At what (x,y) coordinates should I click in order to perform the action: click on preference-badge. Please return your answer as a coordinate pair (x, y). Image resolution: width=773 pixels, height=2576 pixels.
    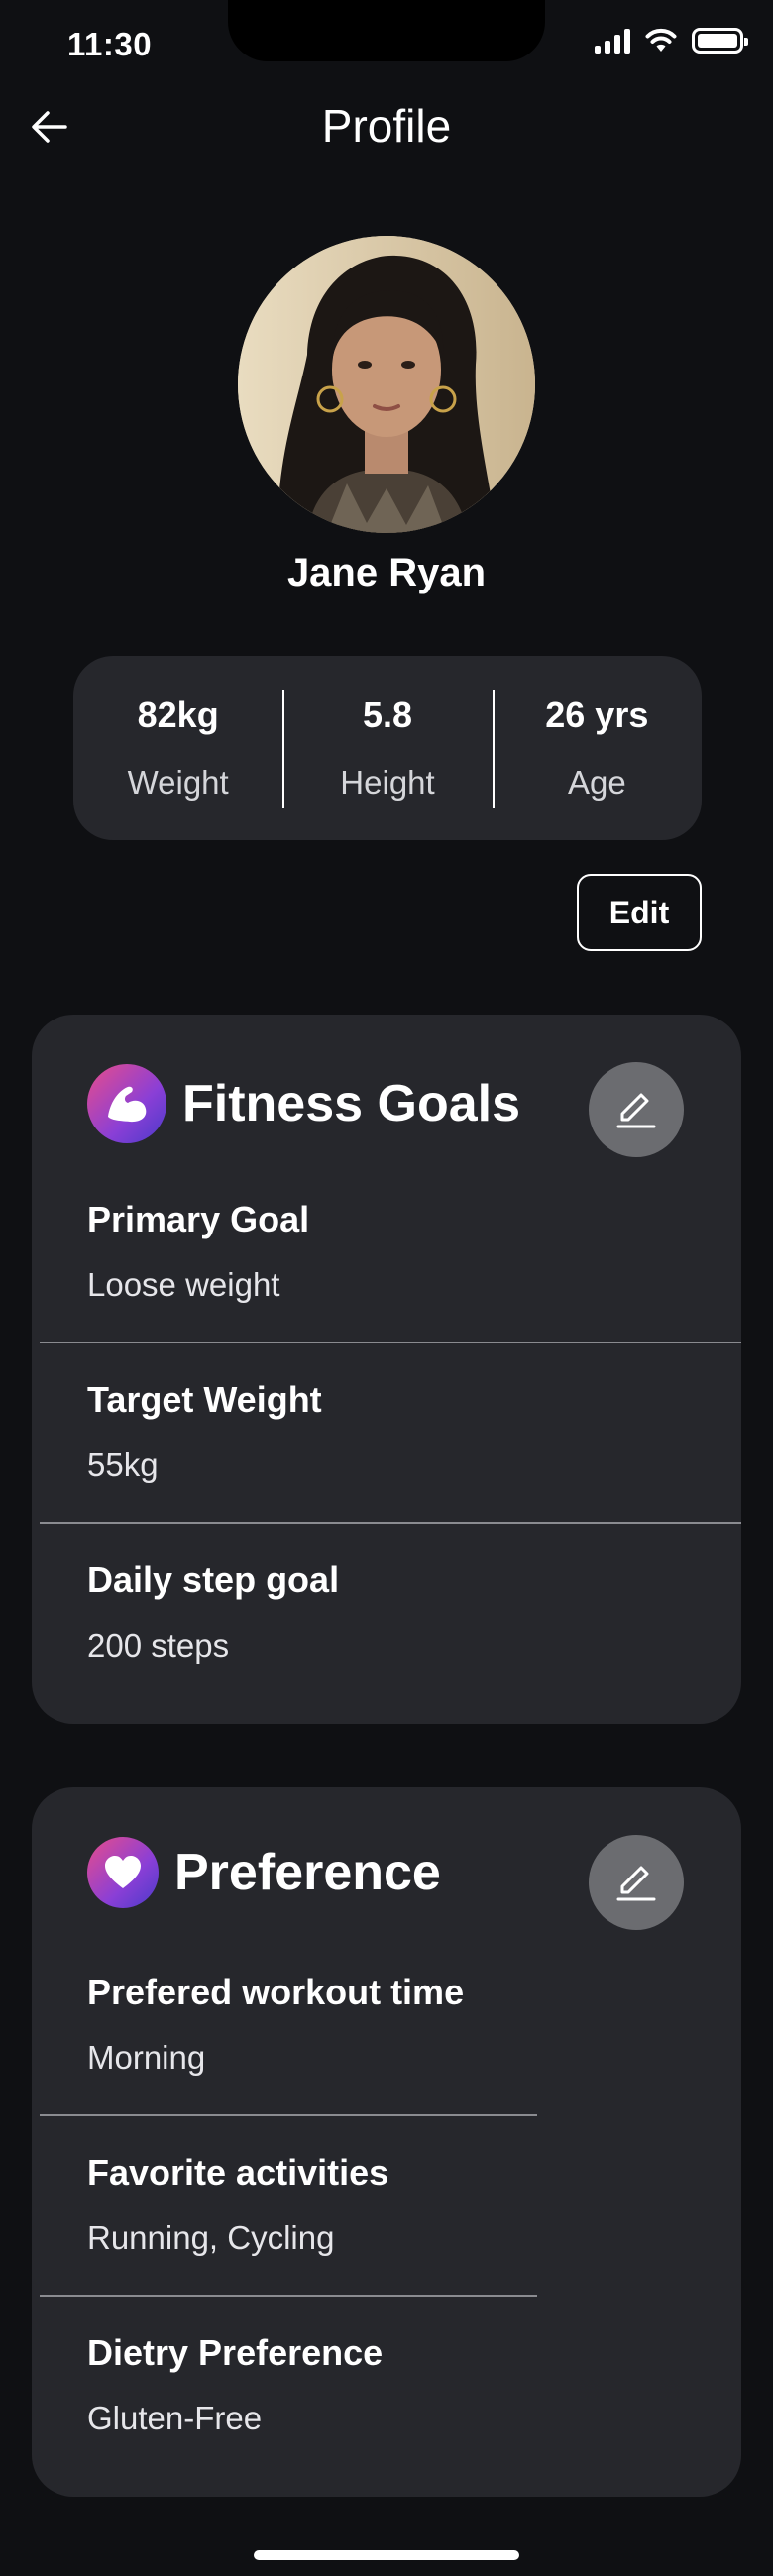
    Looking at the image, I should click on (123, 1873).